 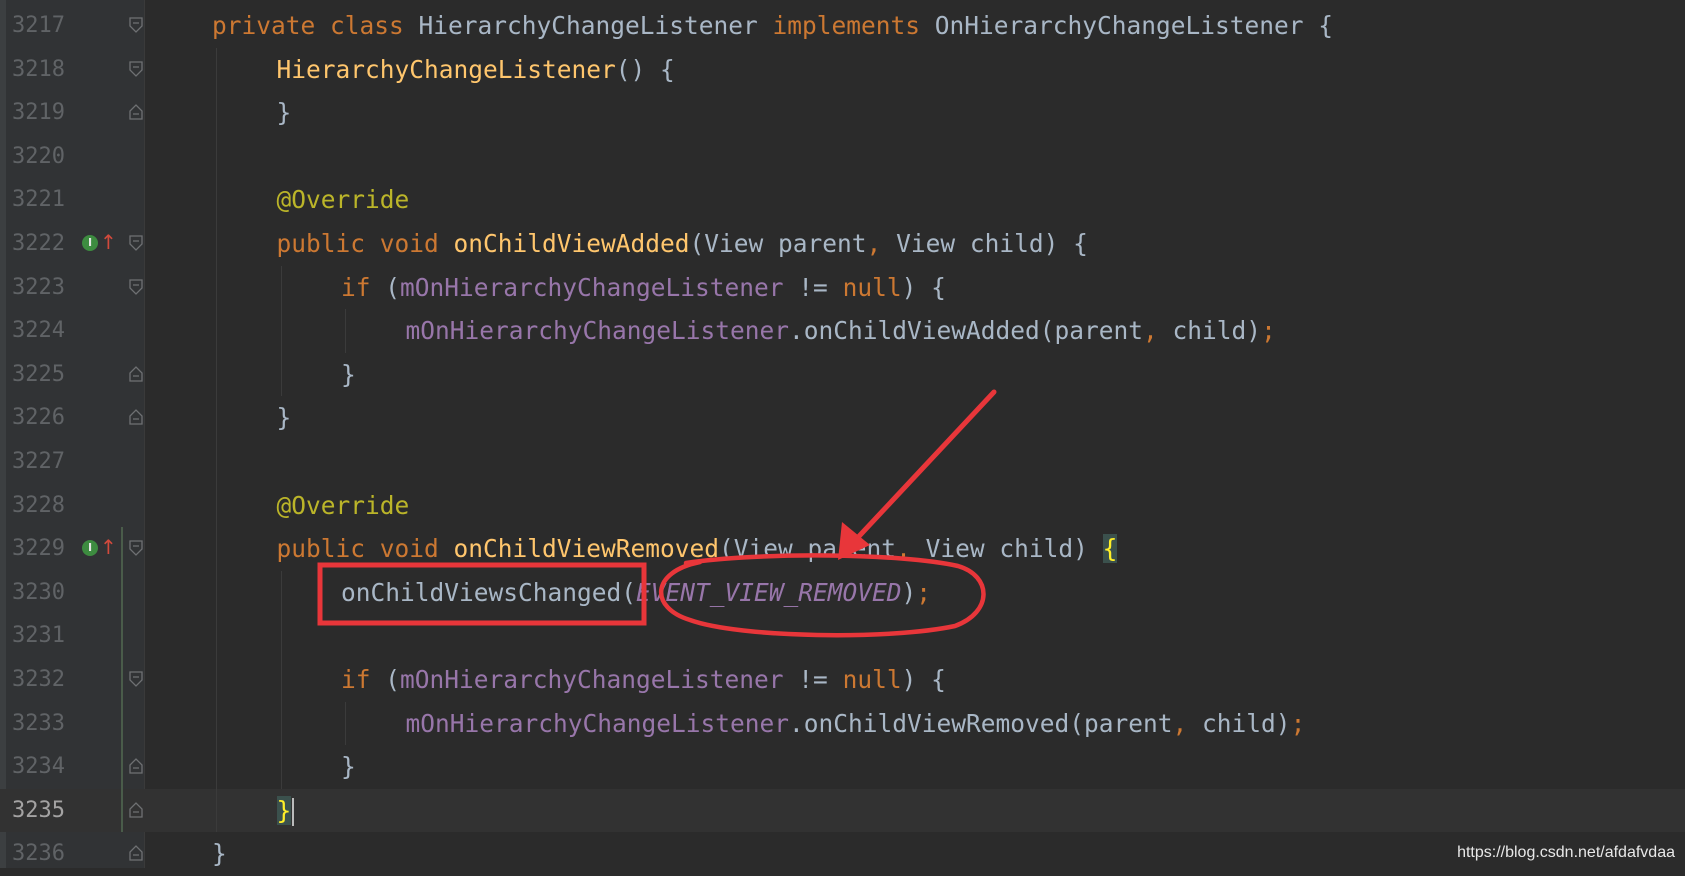 What do you see at coordinates (571, 243) in the screenshot?
I see `code-token: onChildViewAdded` at bounding box center [571, 243].